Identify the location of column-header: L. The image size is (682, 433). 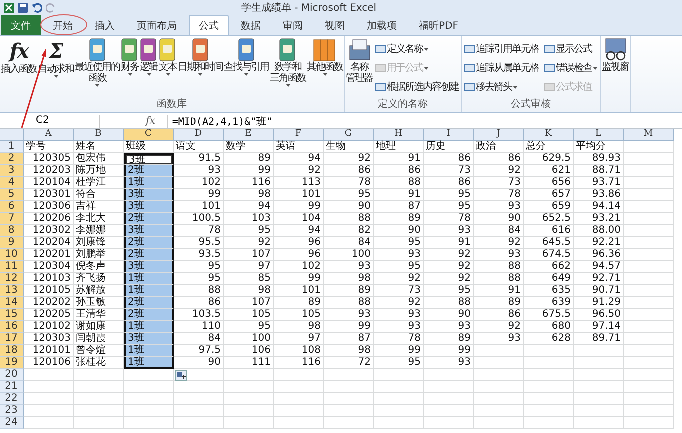
(599, 135).